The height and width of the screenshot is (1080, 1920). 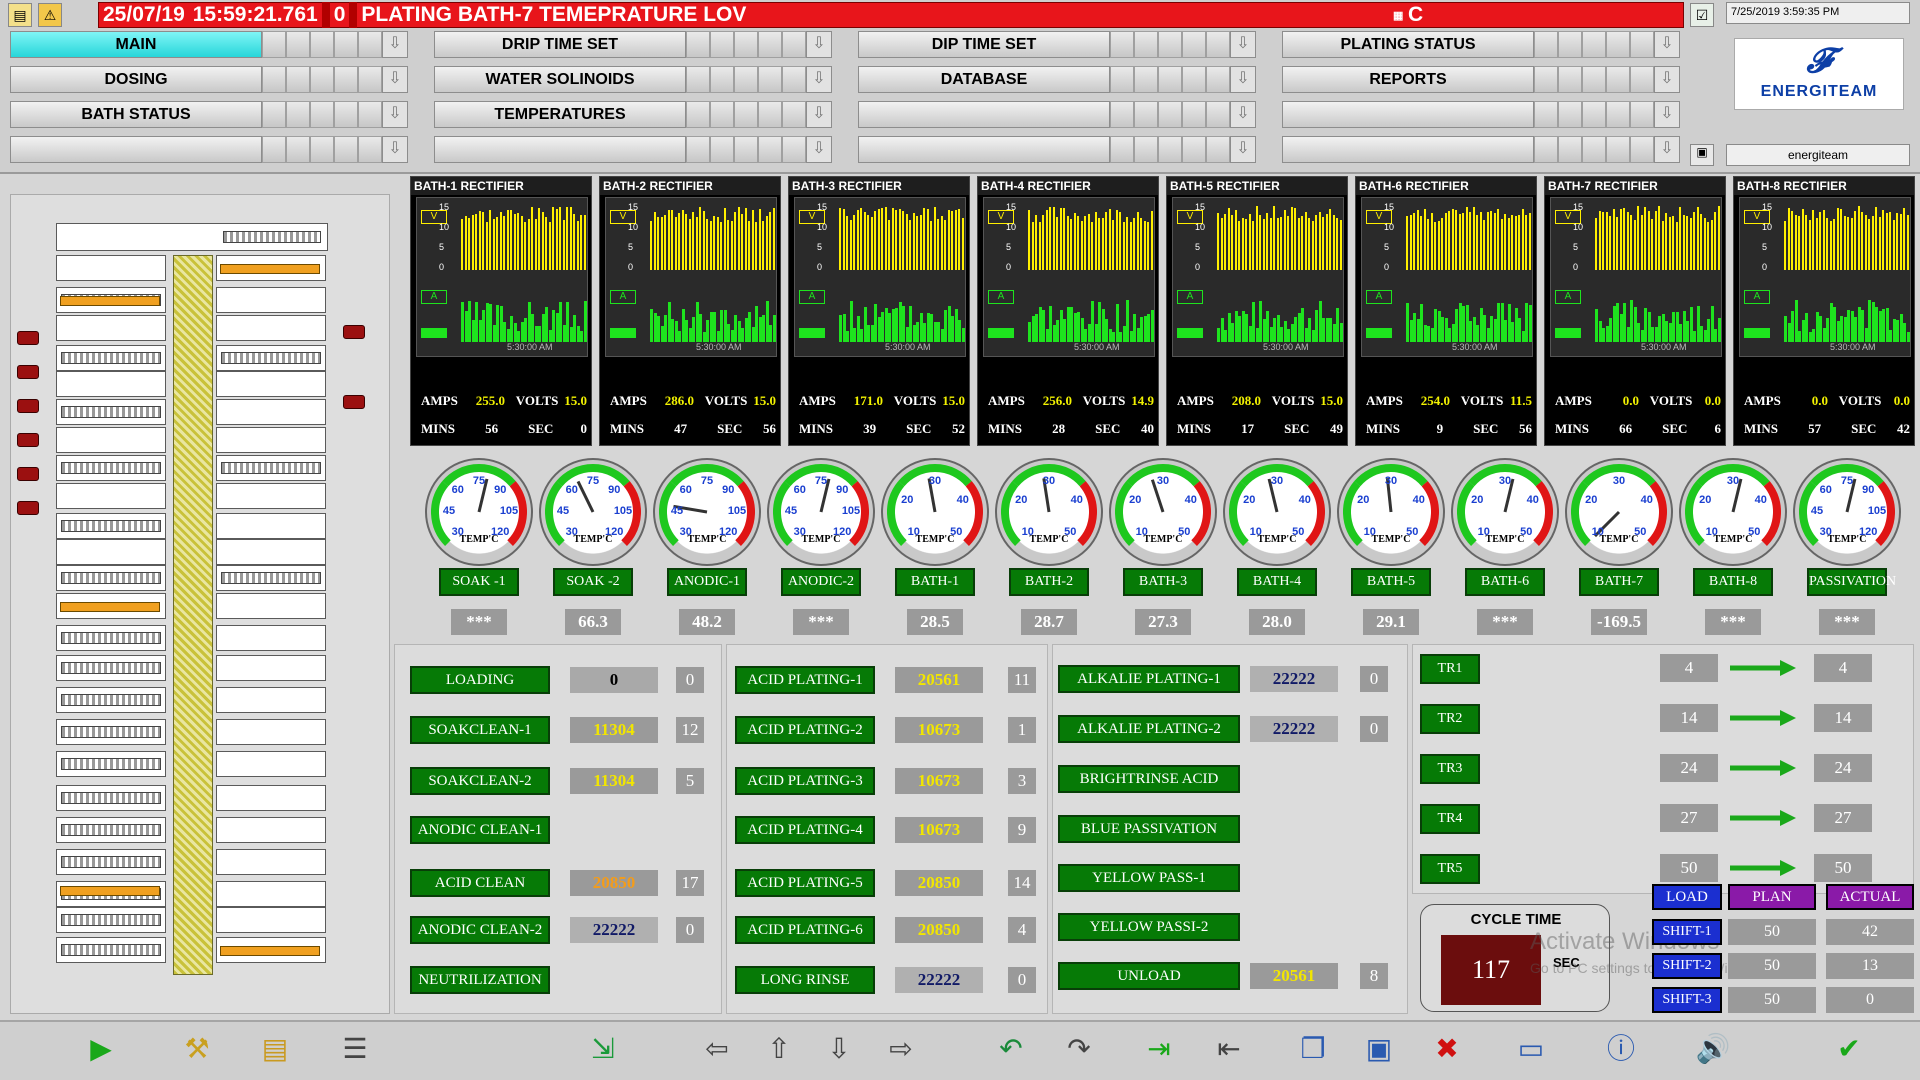 I want to click on shift-button-1: SHIFT-1, so click(x=1687, y=932).